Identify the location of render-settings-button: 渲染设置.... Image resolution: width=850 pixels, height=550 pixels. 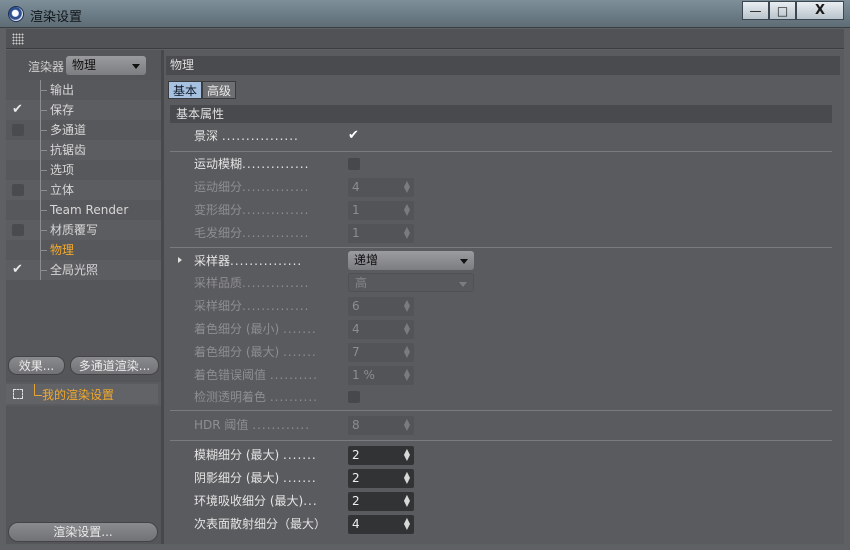
(83, 532).